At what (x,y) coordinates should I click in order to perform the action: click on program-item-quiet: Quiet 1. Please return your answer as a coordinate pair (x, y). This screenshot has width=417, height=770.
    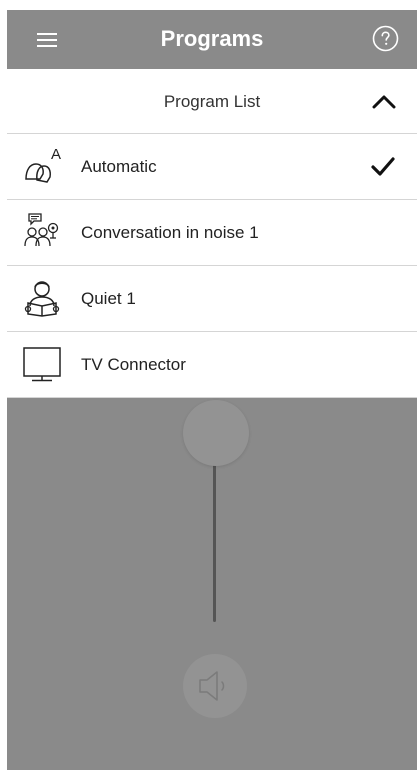
    Looking at the image, I should click on (212, 299).